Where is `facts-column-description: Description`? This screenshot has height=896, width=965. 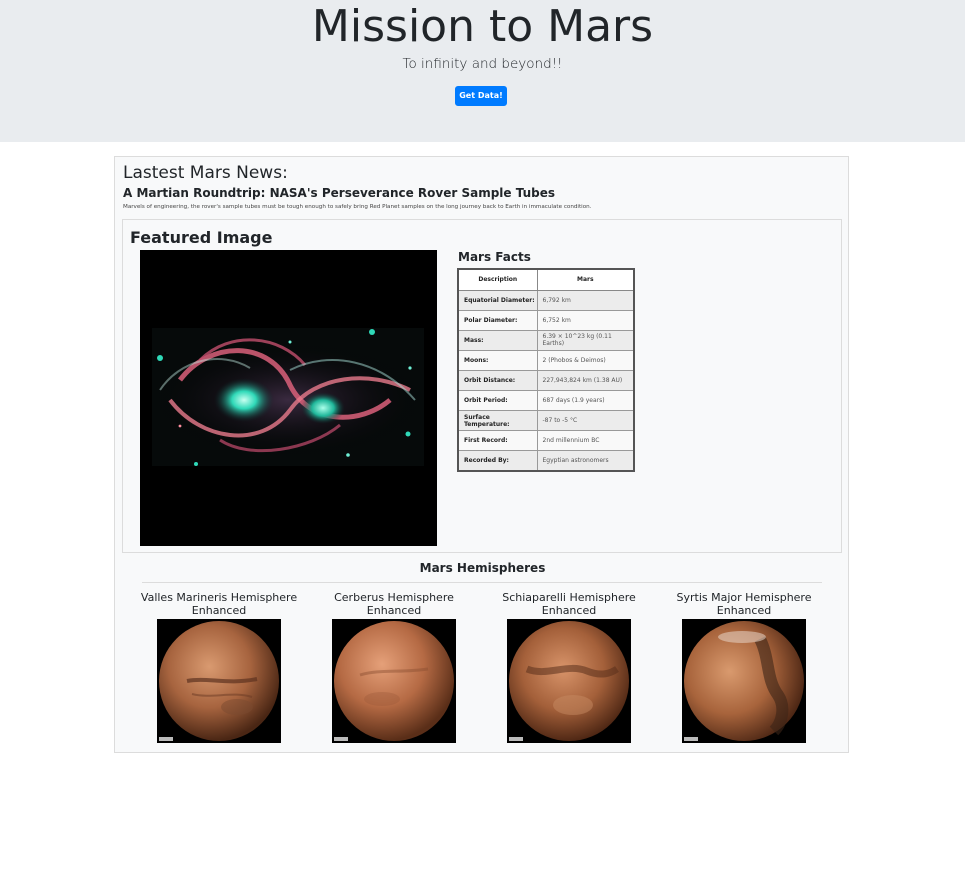 facts-column-description: Description is located at coordinates (497, 279).